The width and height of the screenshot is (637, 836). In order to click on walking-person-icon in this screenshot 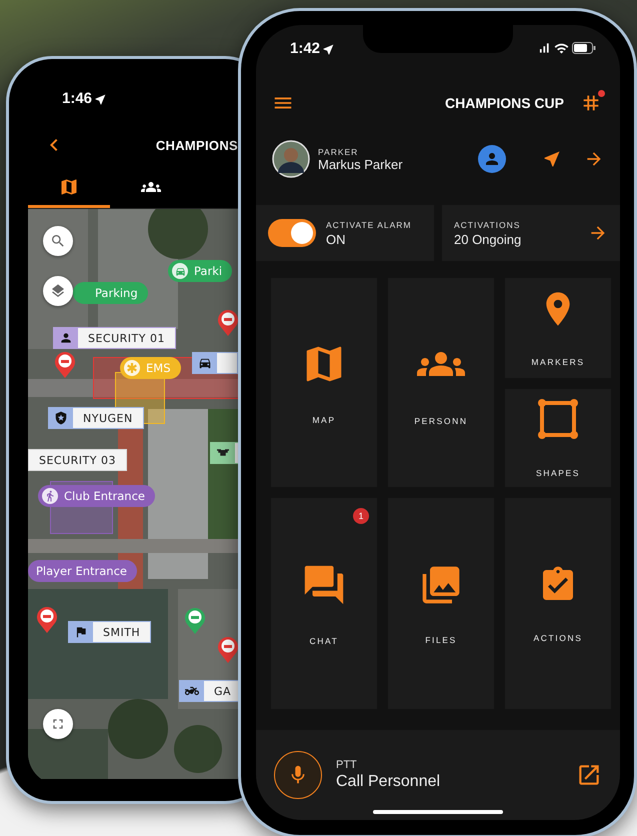, I will do `click(50, 496)`.